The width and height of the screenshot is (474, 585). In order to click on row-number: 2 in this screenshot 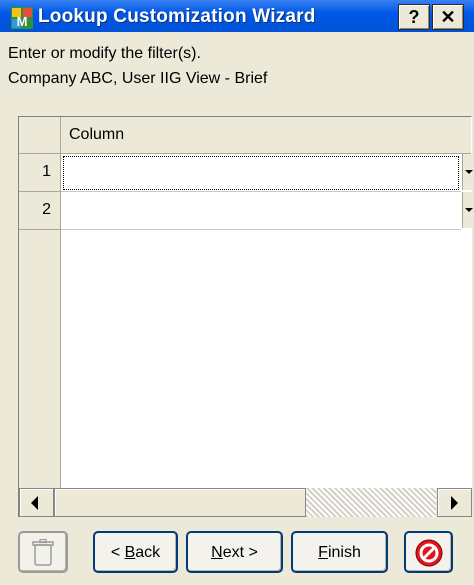, I will do `click(46, 209)`.